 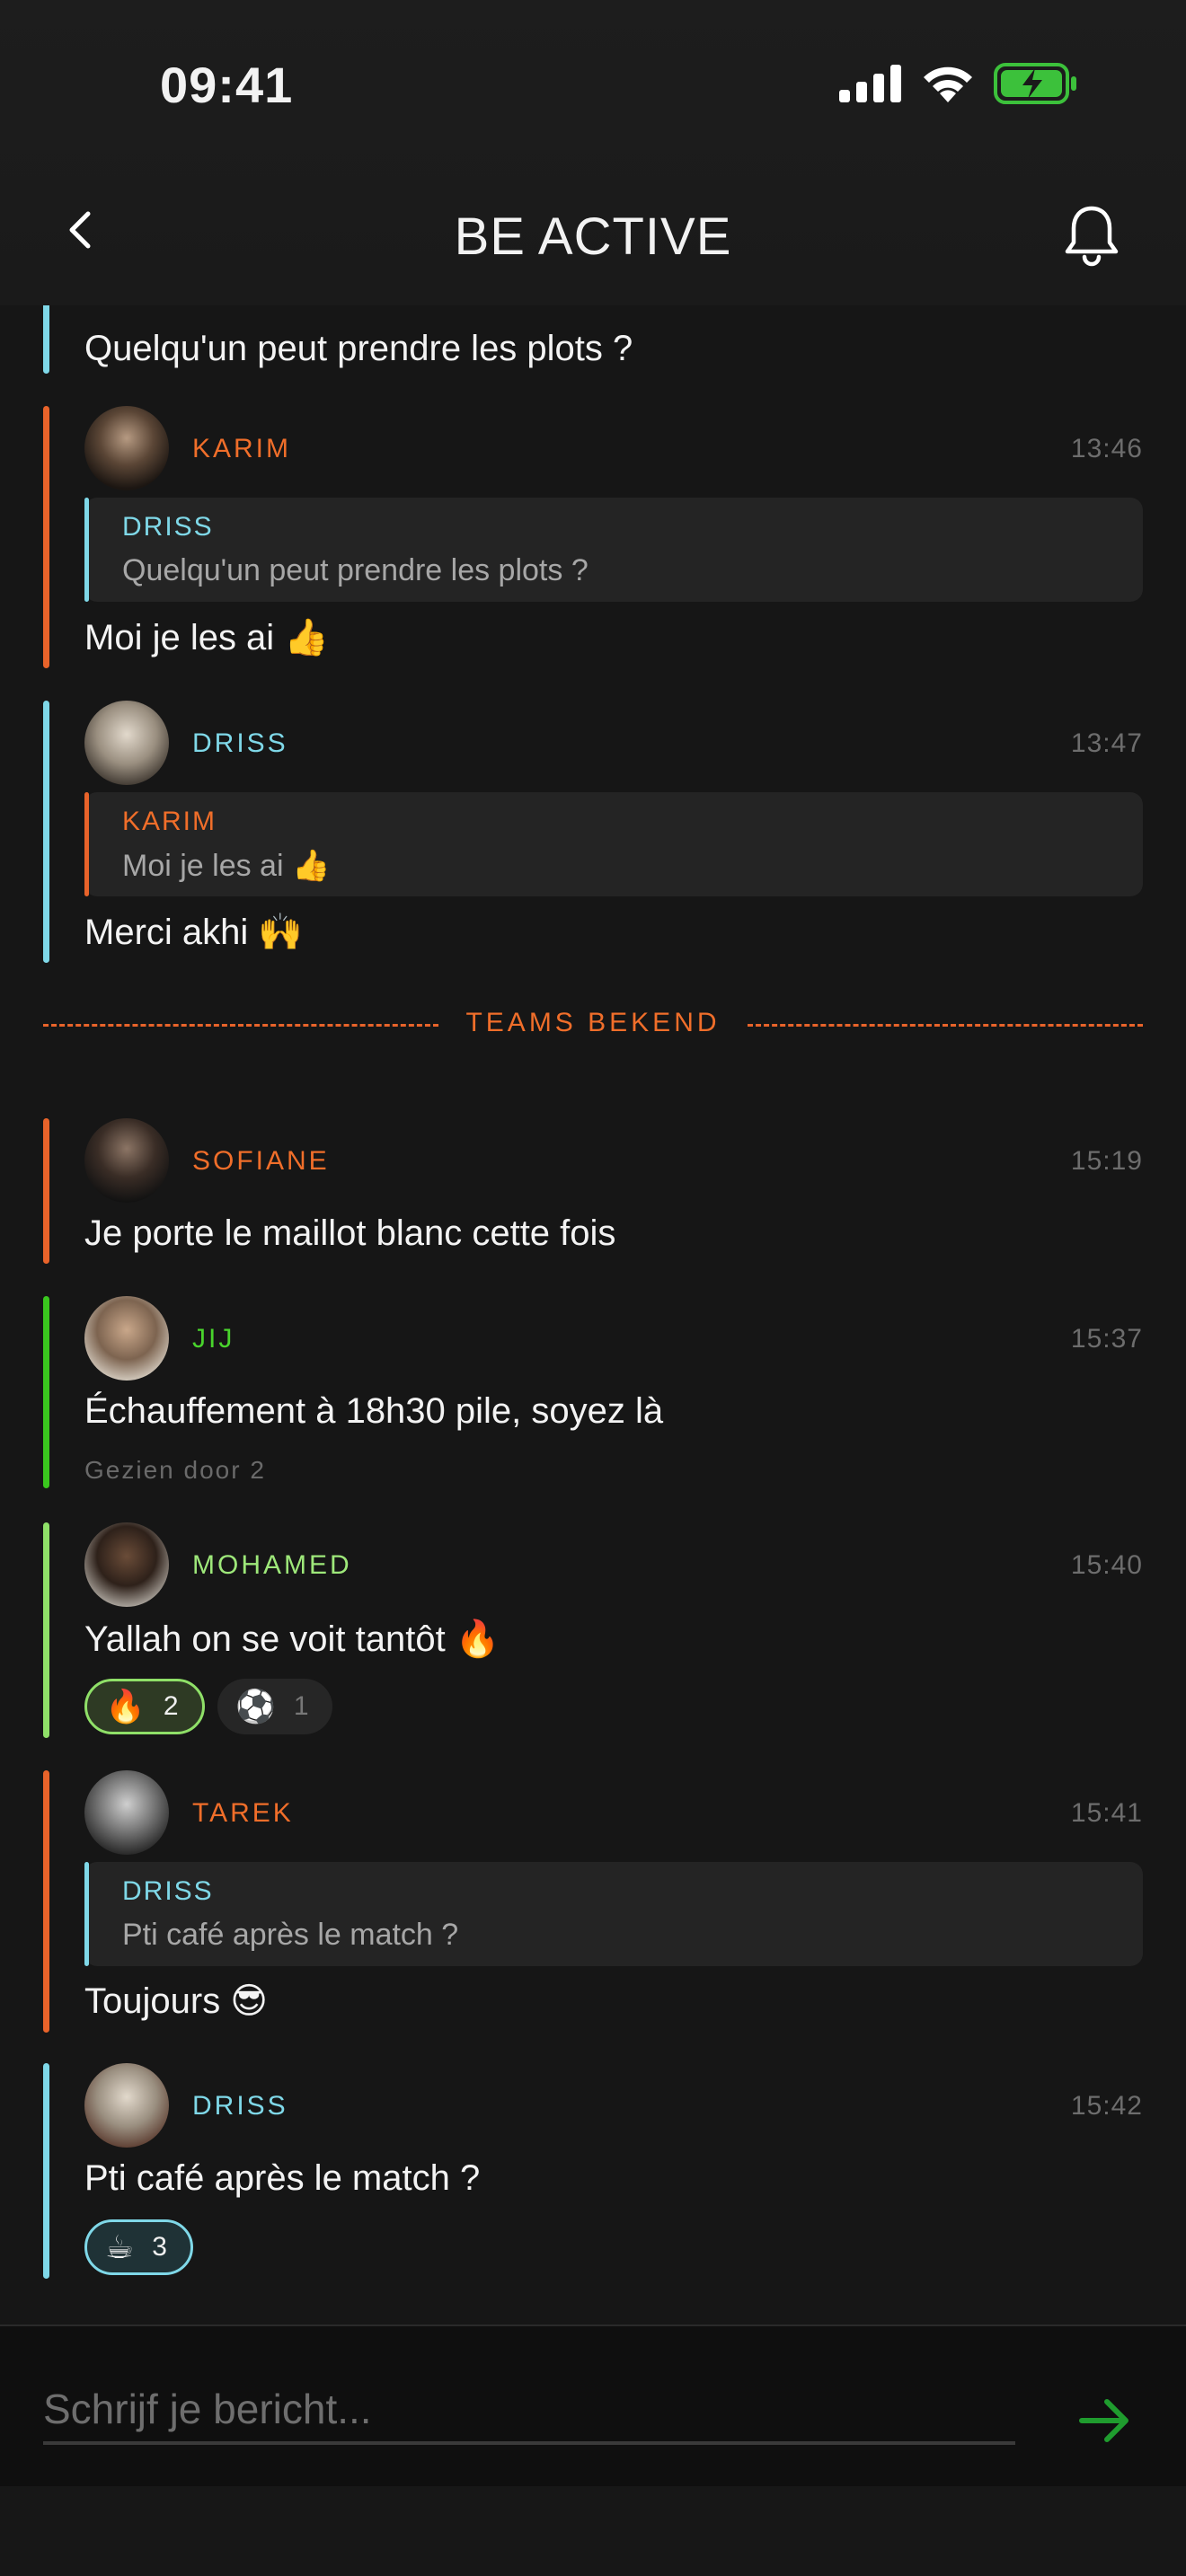 What do you see at coordinates (169, 821) in the screenshot?
I see `quote-sender: KARIM` at bounding box center [169, 821].